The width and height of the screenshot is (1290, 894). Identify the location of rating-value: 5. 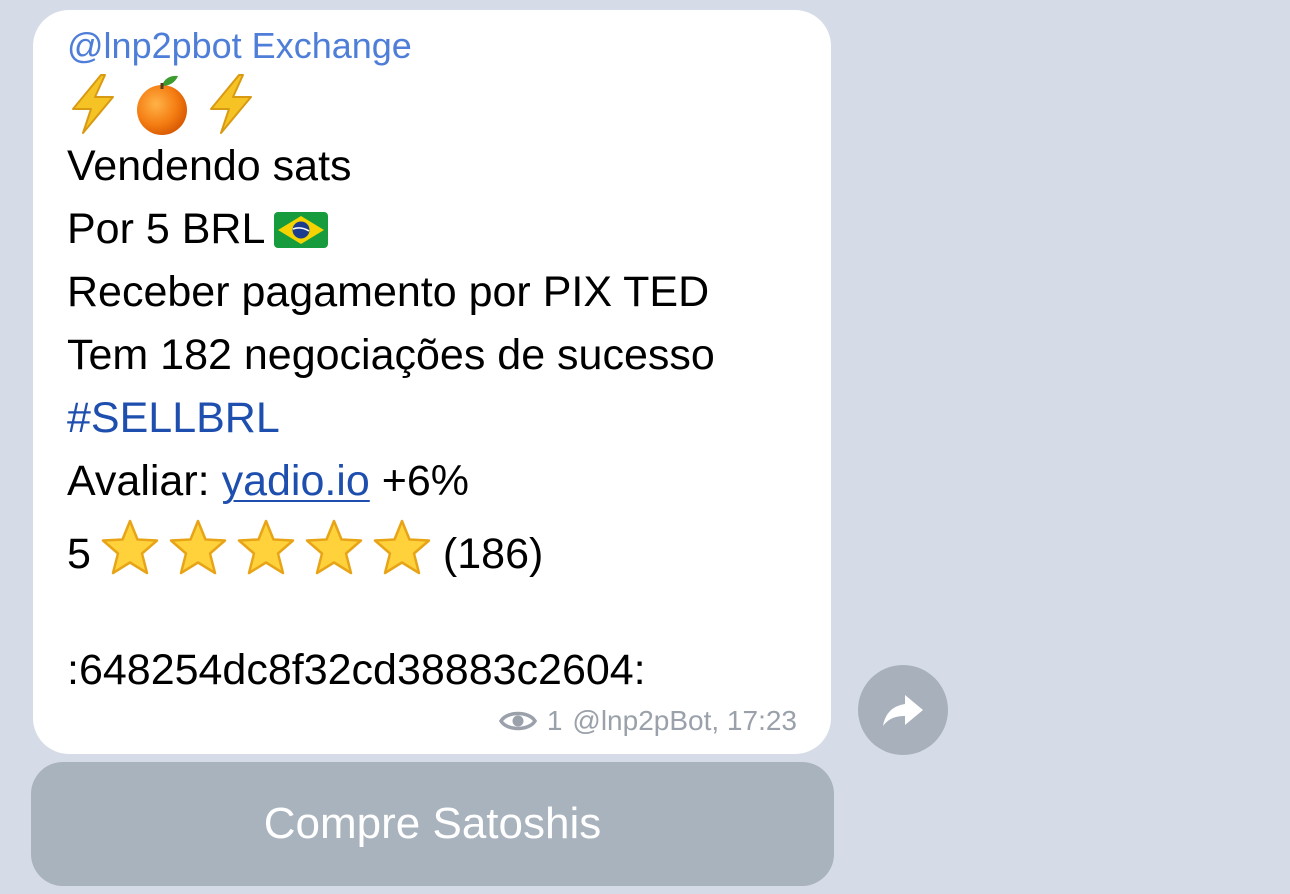
(79, 554).